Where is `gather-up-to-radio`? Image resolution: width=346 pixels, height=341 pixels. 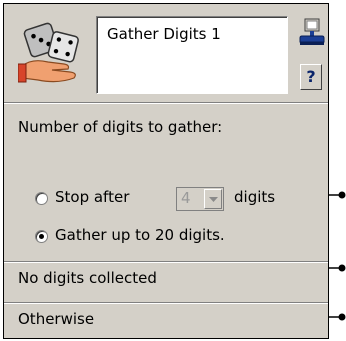
gather-up-to-radio is located at coordinates (41, 236).